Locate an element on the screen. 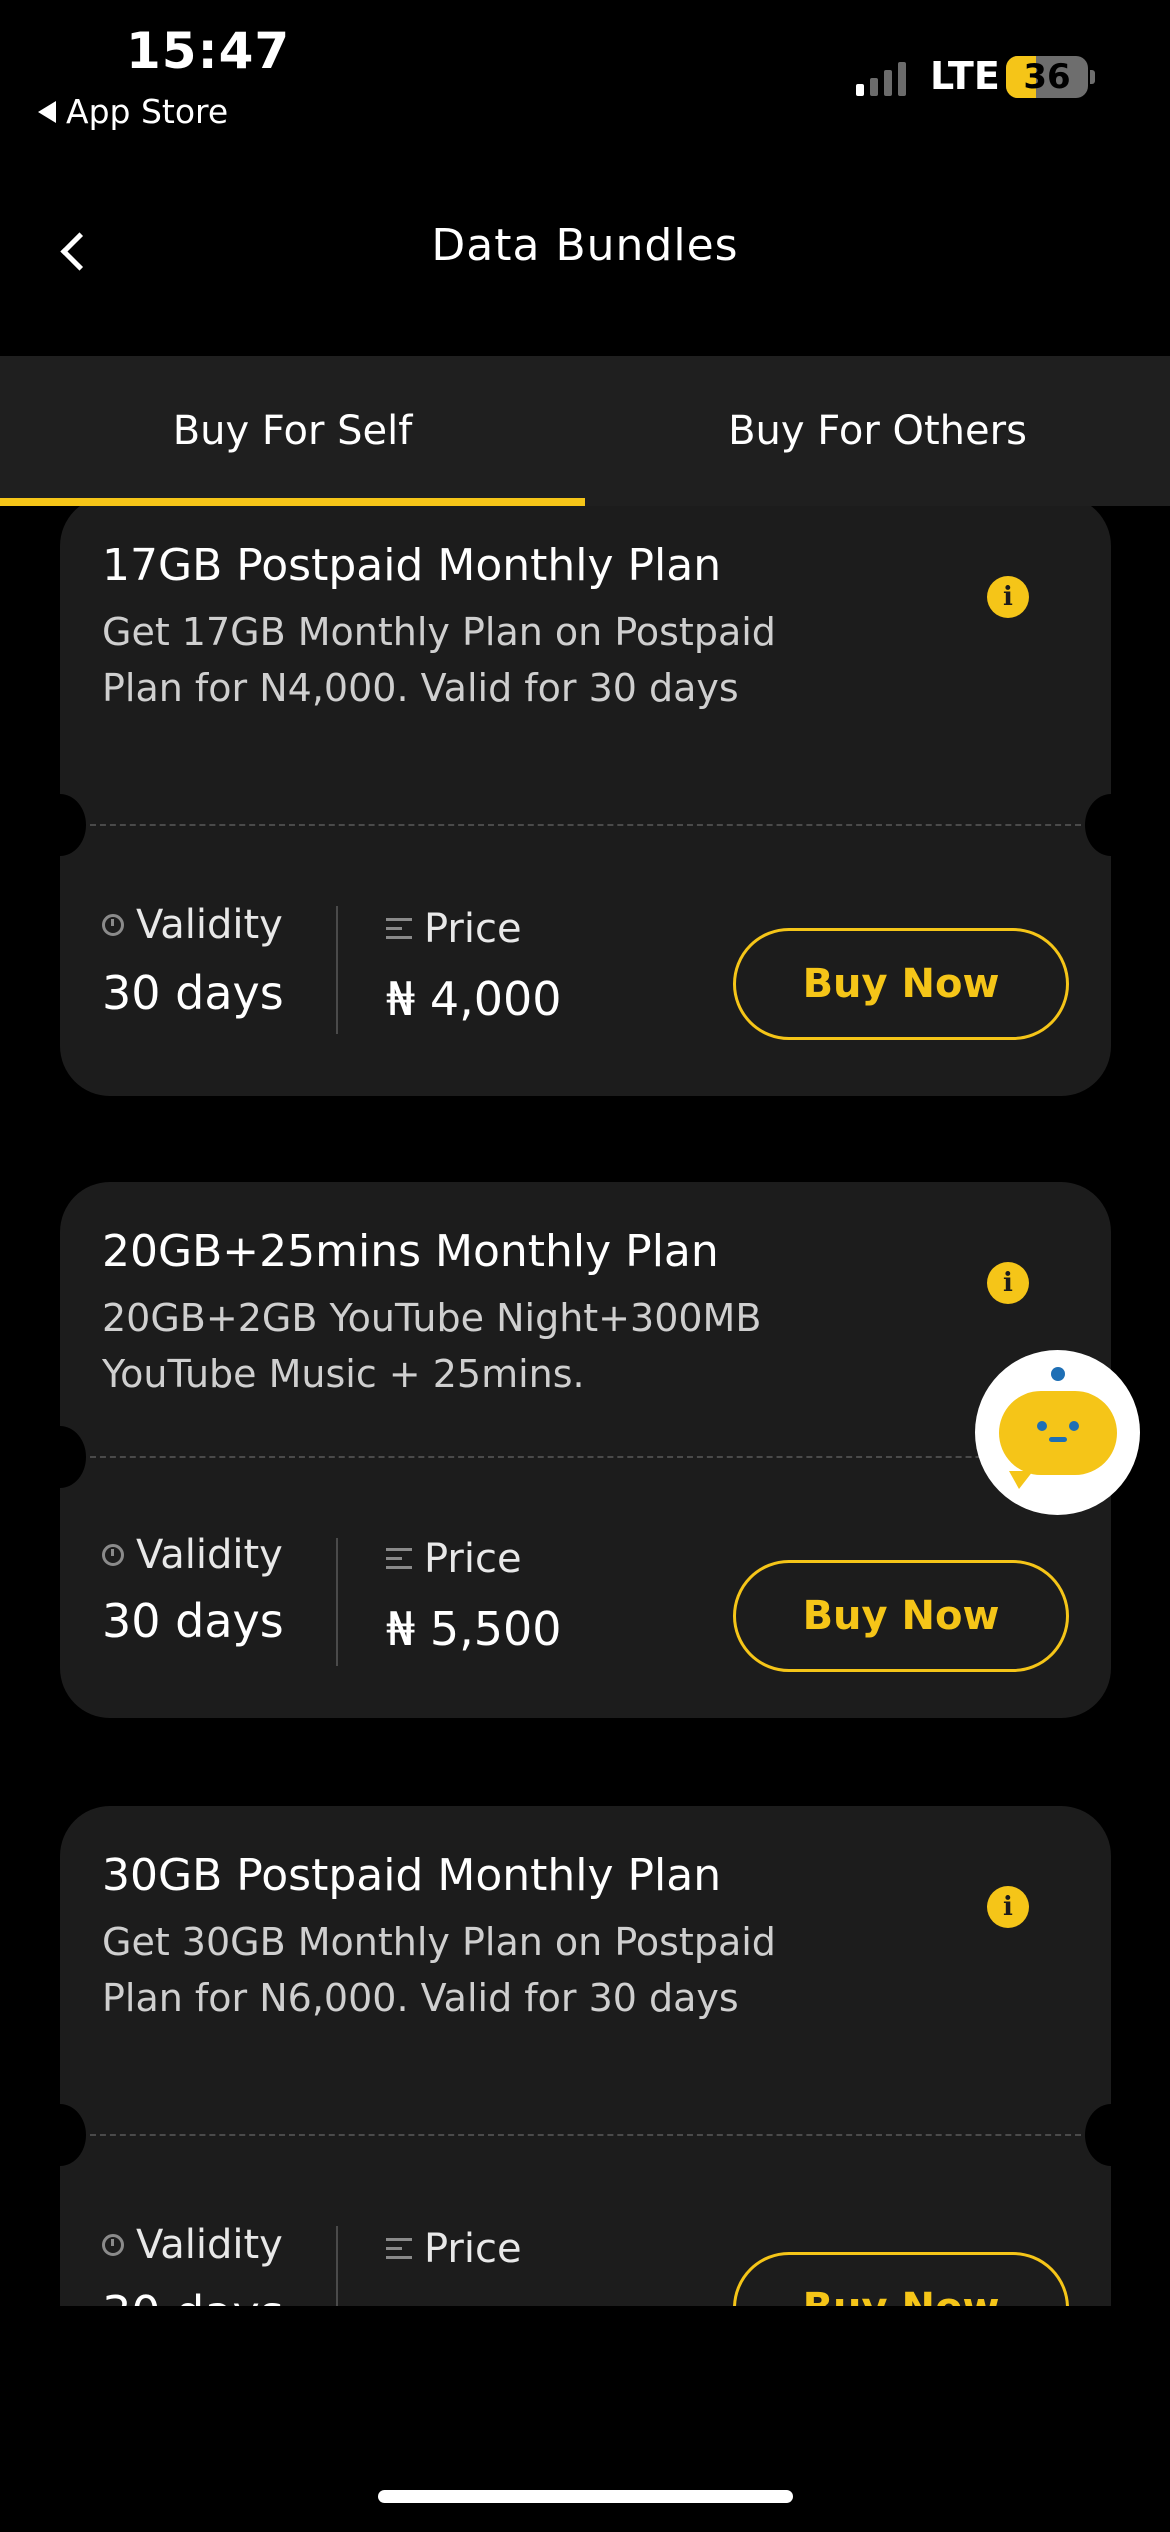  battery-icon: 36 is located at coordinates (1047, 77).